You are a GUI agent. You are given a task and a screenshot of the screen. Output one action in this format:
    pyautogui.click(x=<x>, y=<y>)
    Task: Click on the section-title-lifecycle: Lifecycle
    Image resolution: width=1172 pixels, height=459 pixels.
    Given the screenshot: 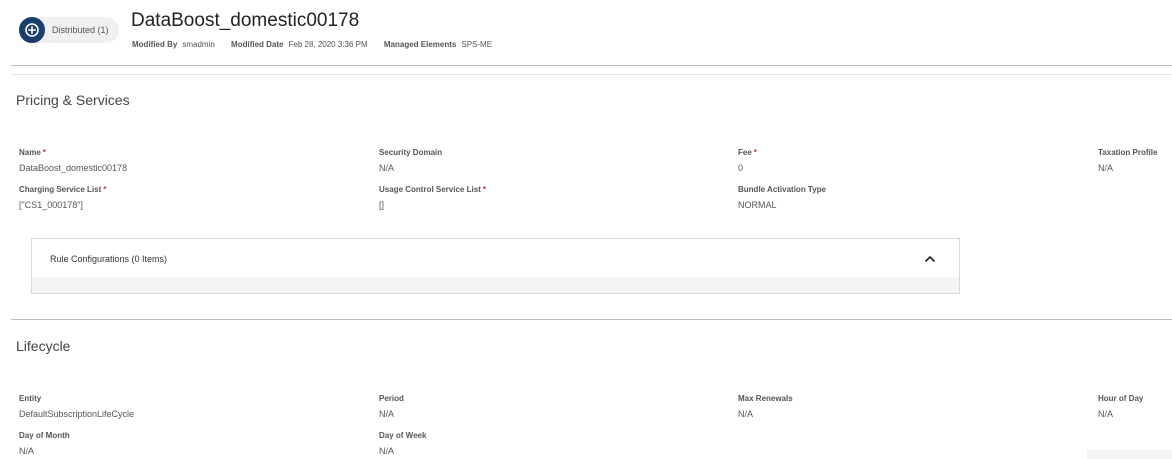 What is the action you would take?
    pyautogui.click(x=43, y=346)
    